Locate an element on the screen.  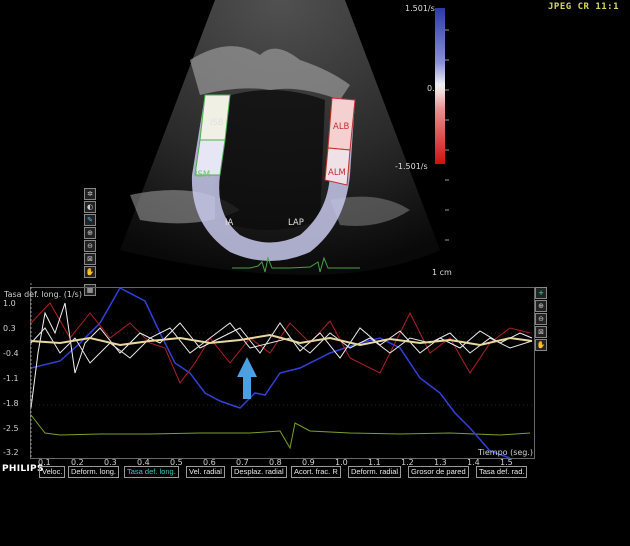
colorbar-bottom-label: -1.501/s is located at coordinates (411, 166).